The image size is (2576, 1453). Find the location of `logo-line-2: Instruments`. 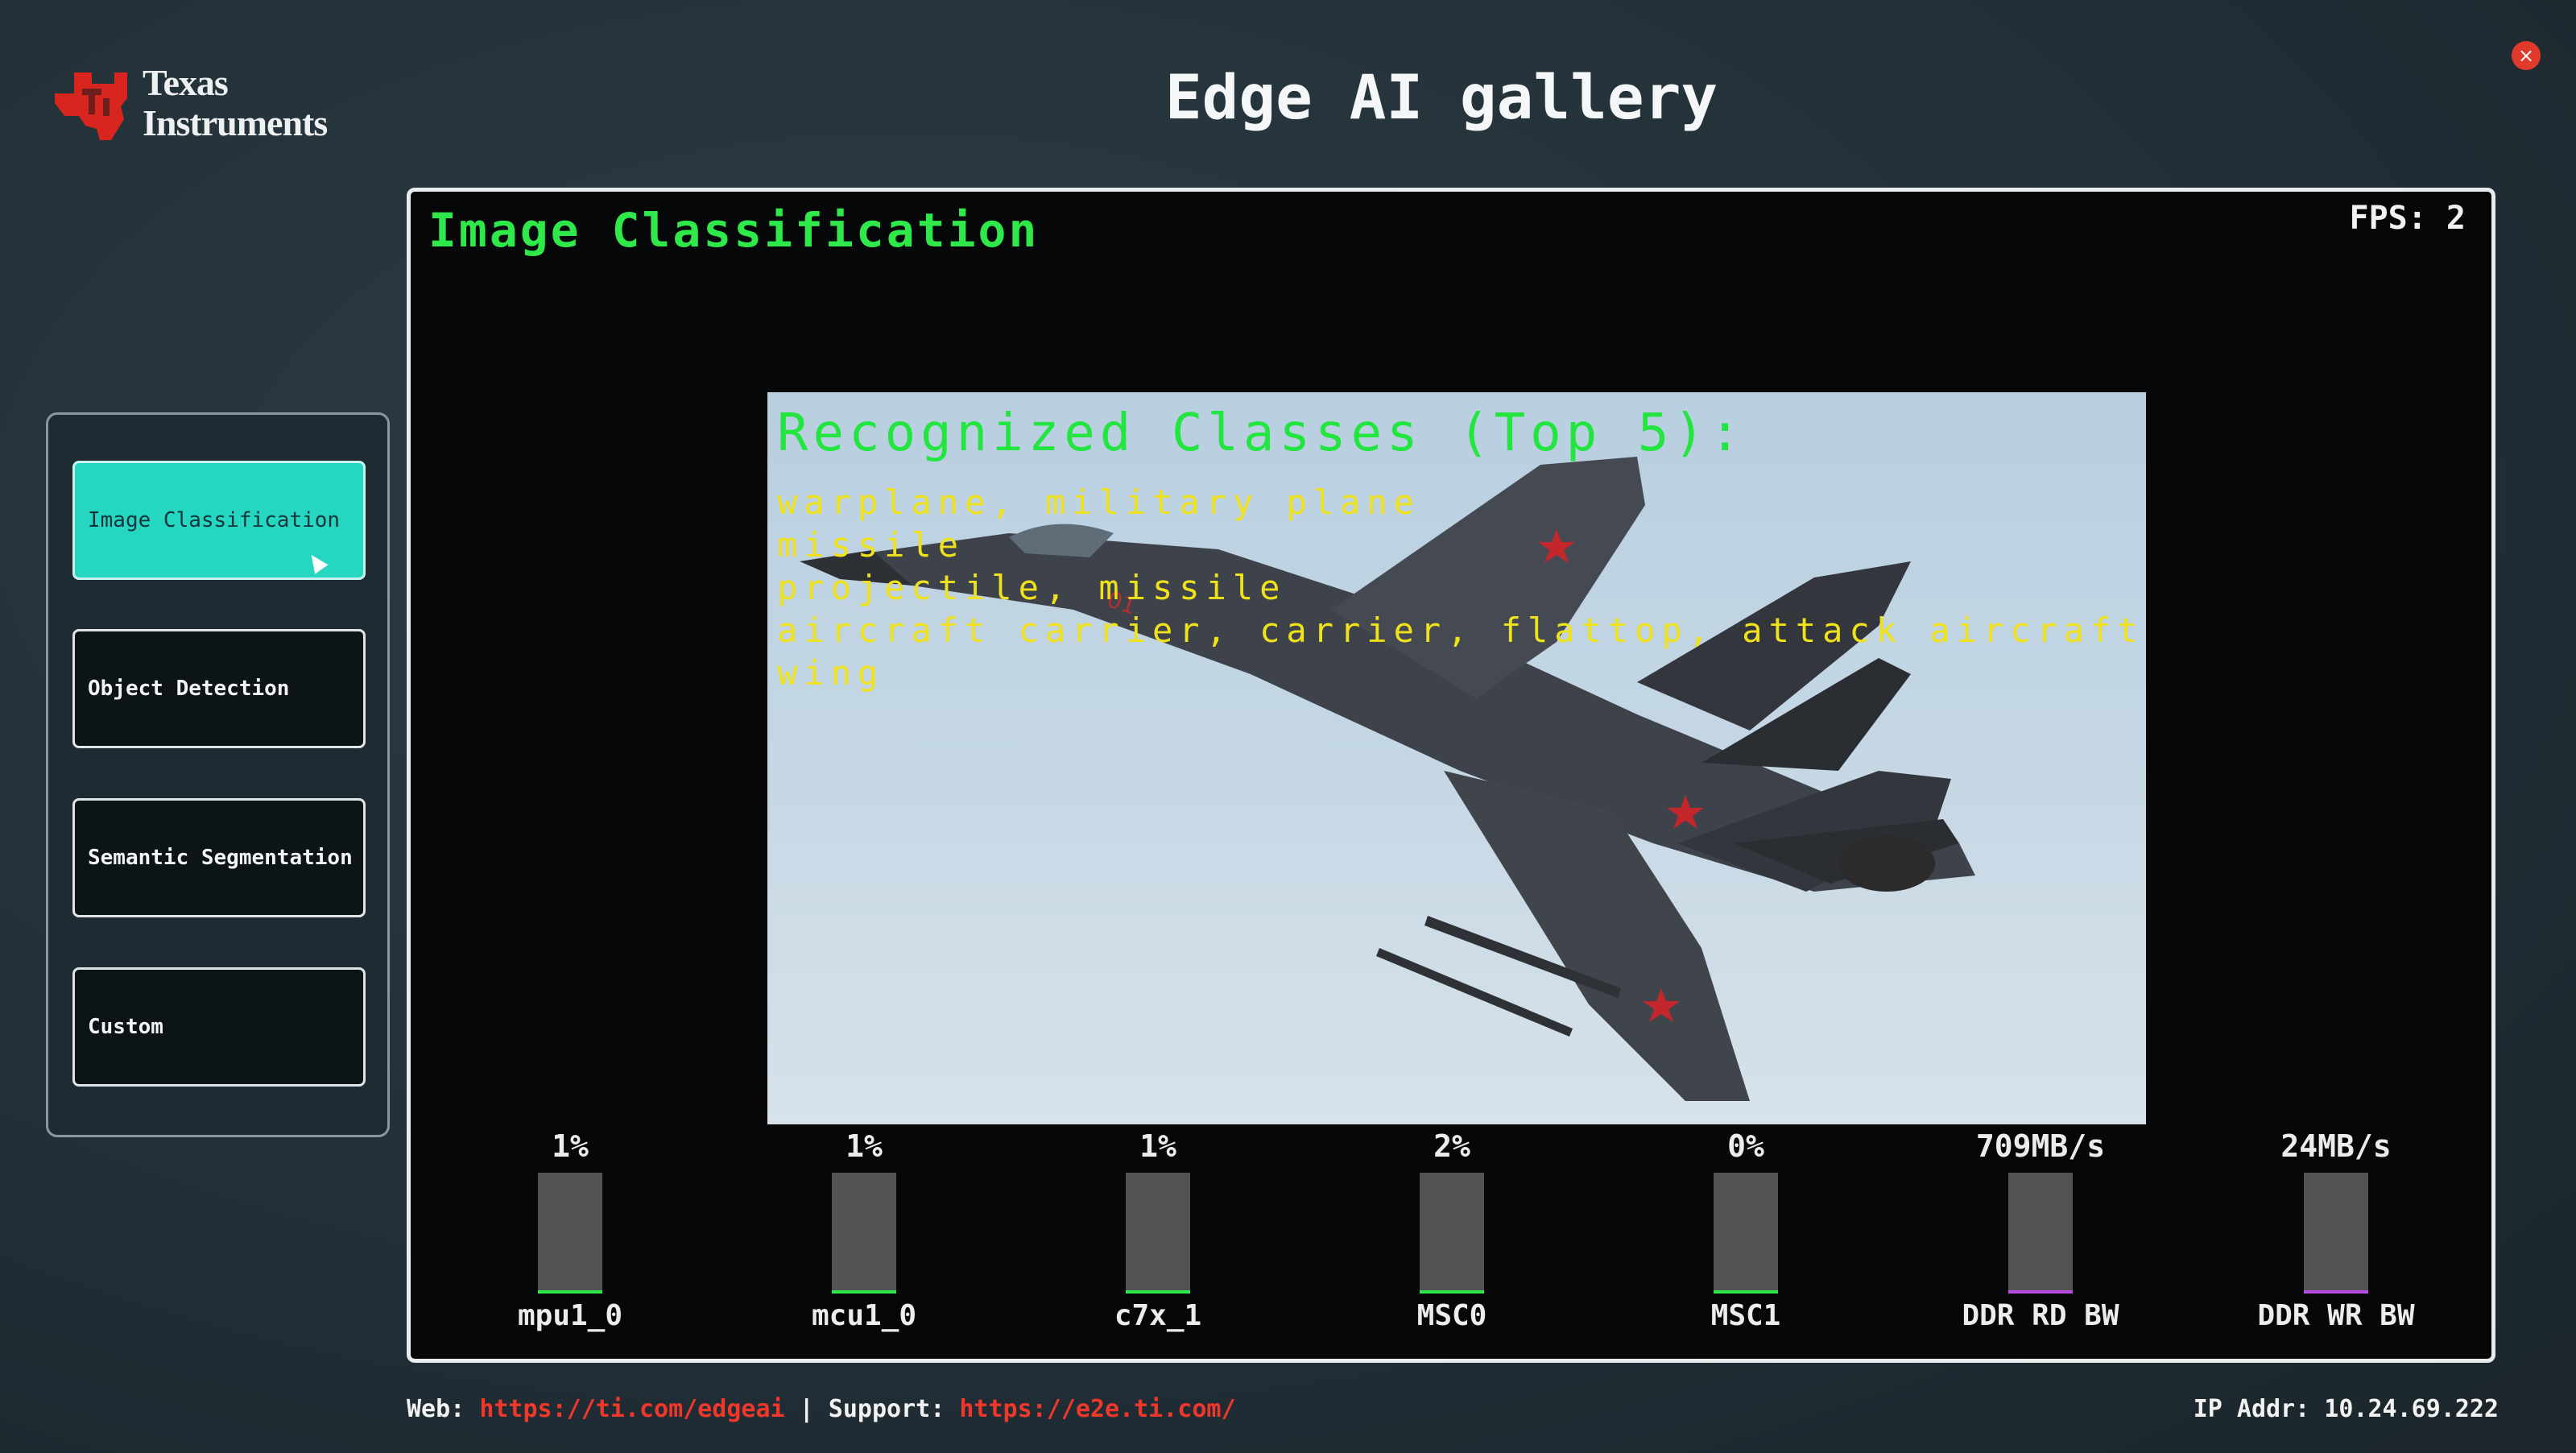

logo-line-2: Instruments is located at coordinates (235, 122).